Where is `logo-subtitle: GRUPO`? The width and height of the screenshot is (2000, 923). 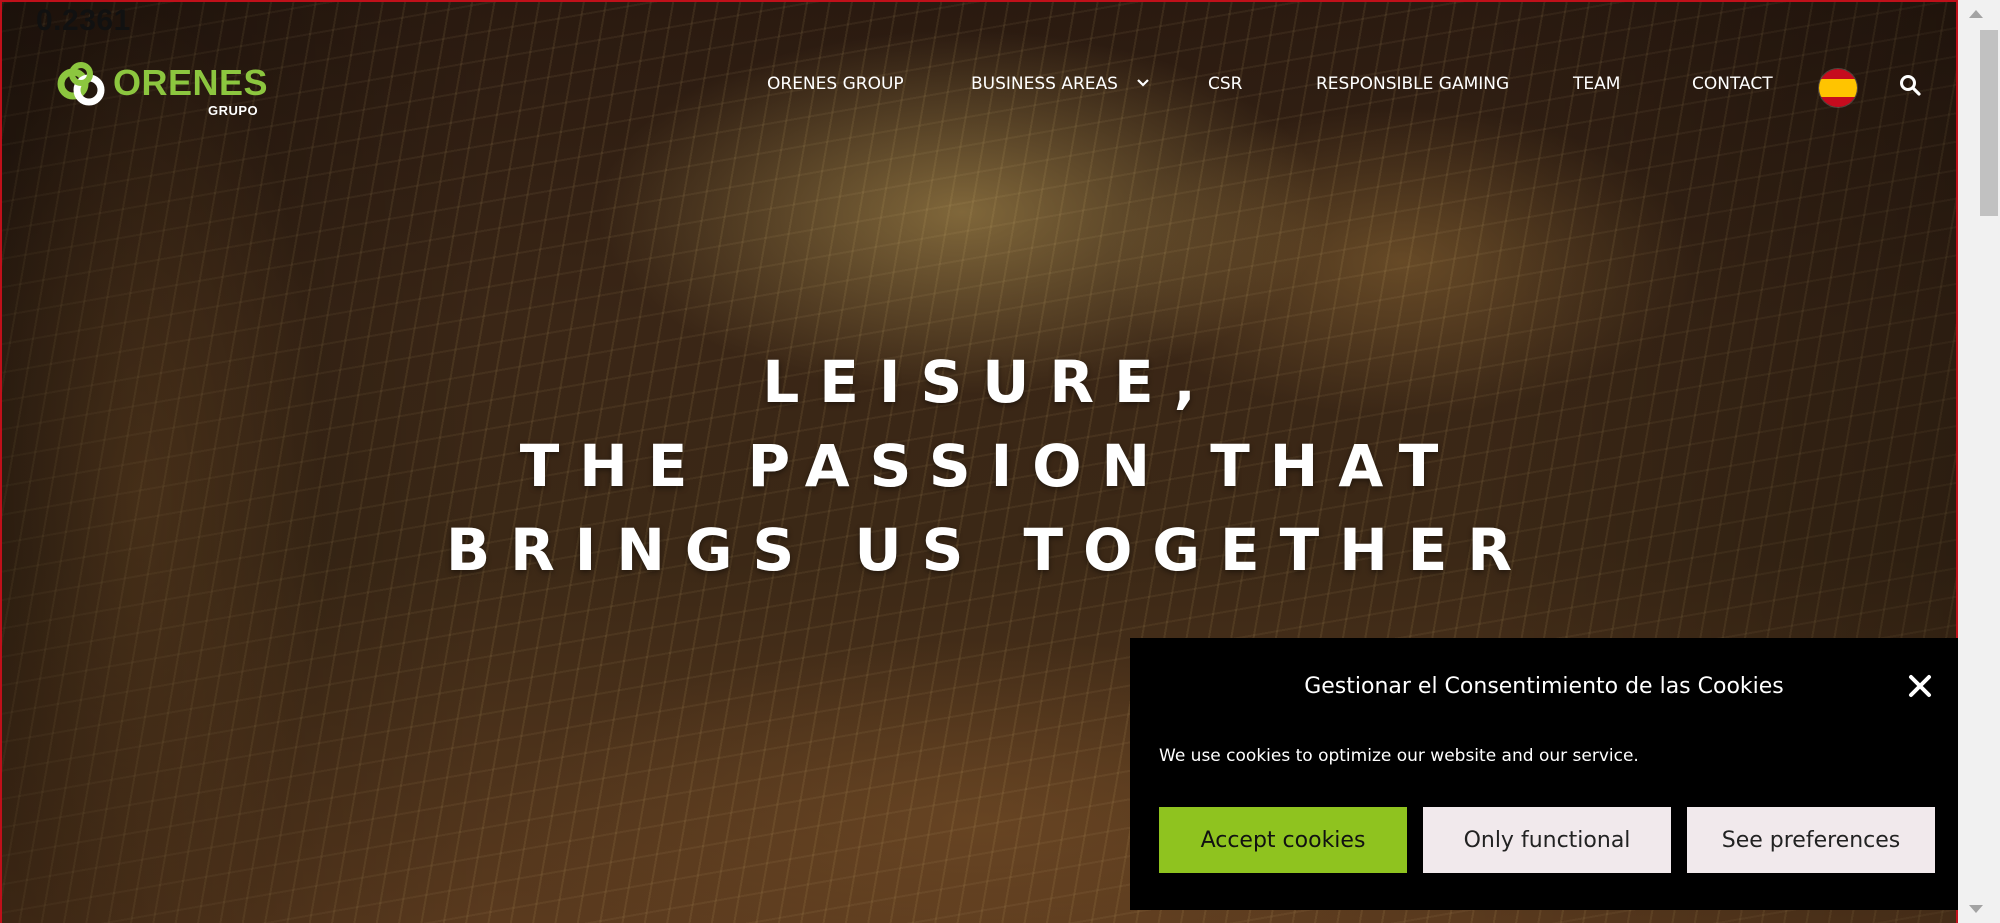
logo-subtitle: GRUPO is located at coordinates (233, 110).